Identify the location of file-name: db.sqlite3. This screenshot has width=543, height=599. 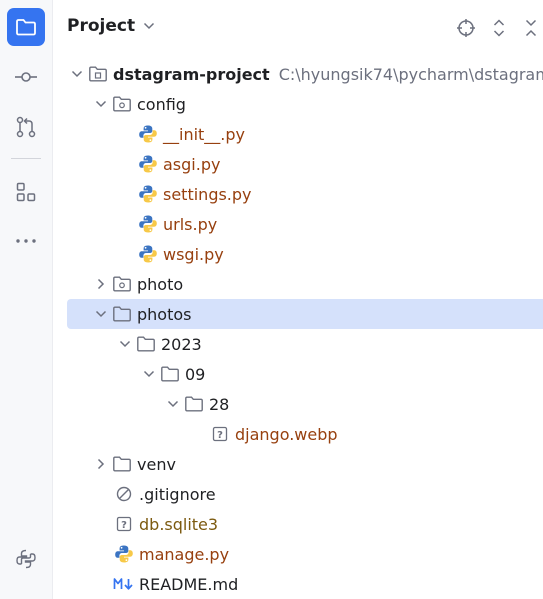
(179, 524).